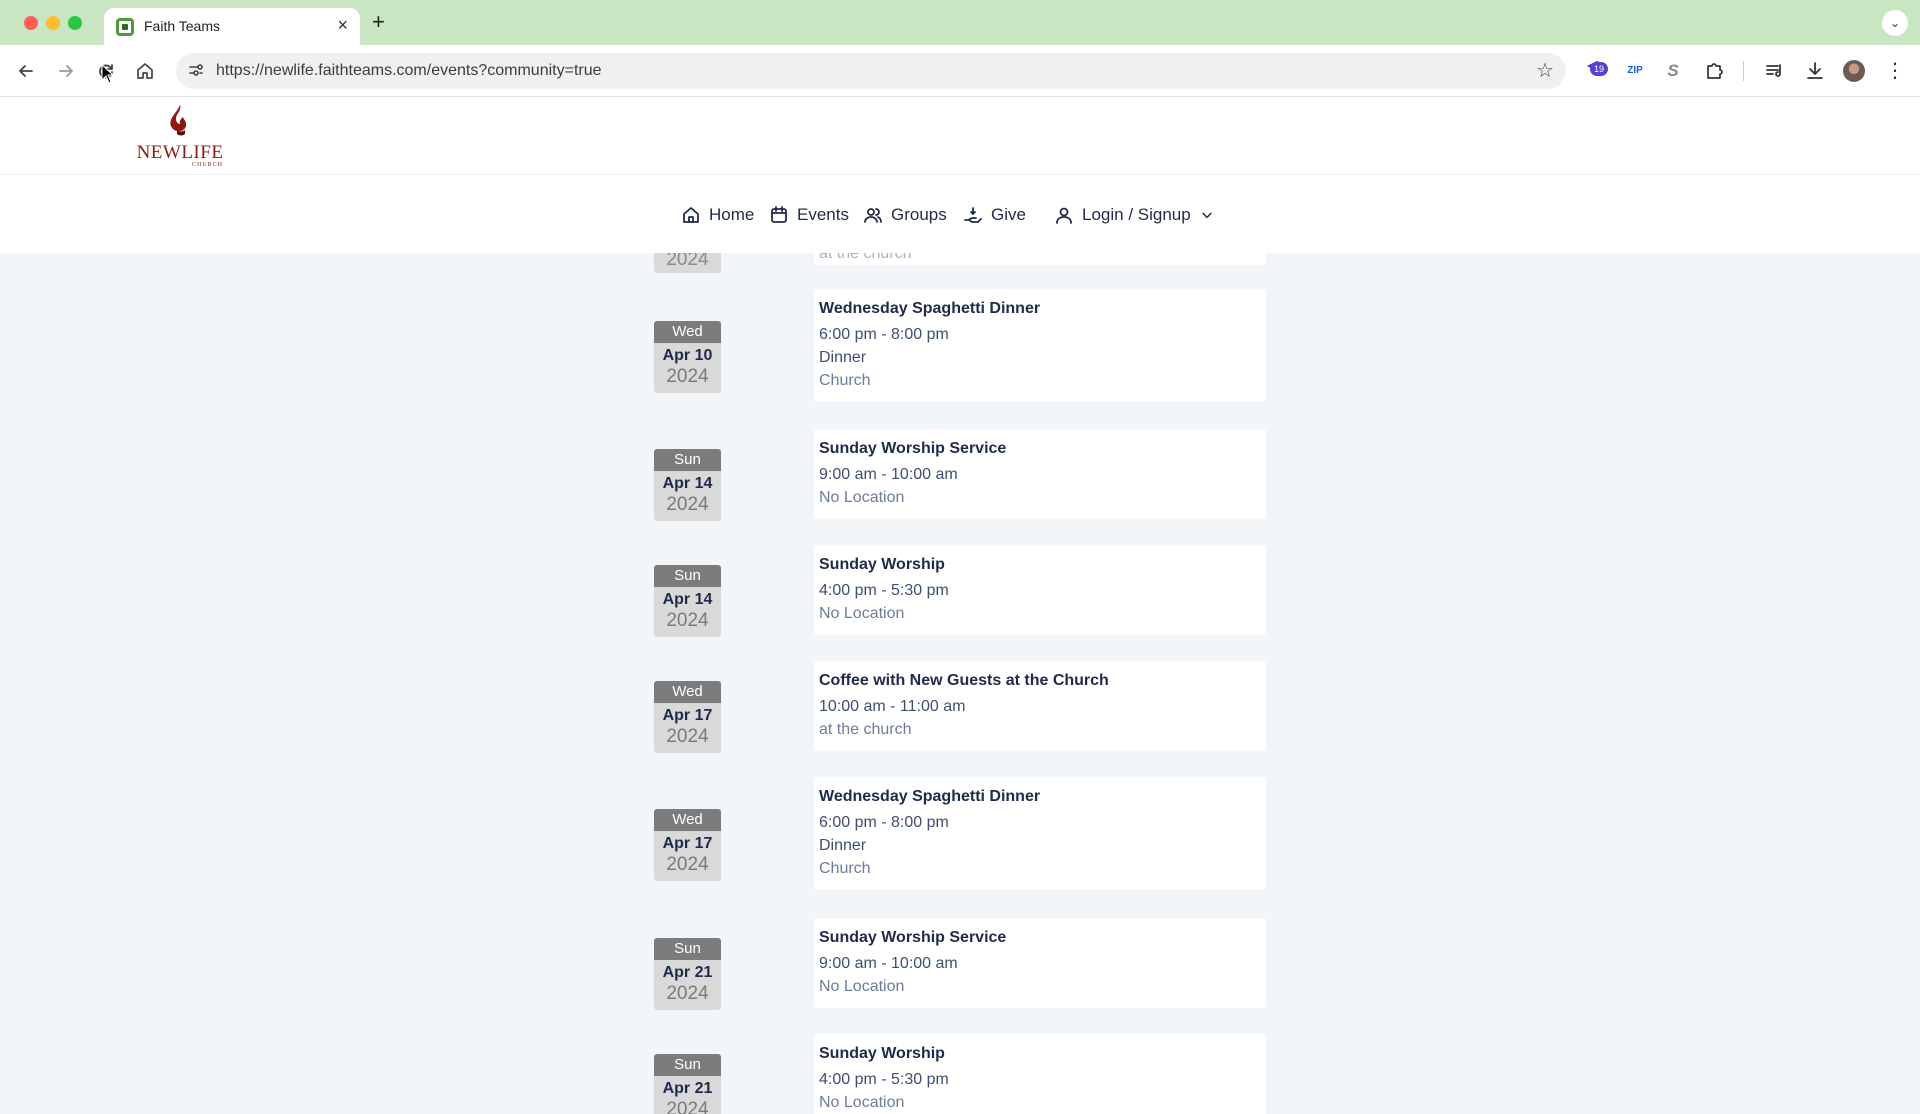  Describe the element at coordinates (1599, 69) in the screenshot. I see `extension-badge-count: 19` at that location.